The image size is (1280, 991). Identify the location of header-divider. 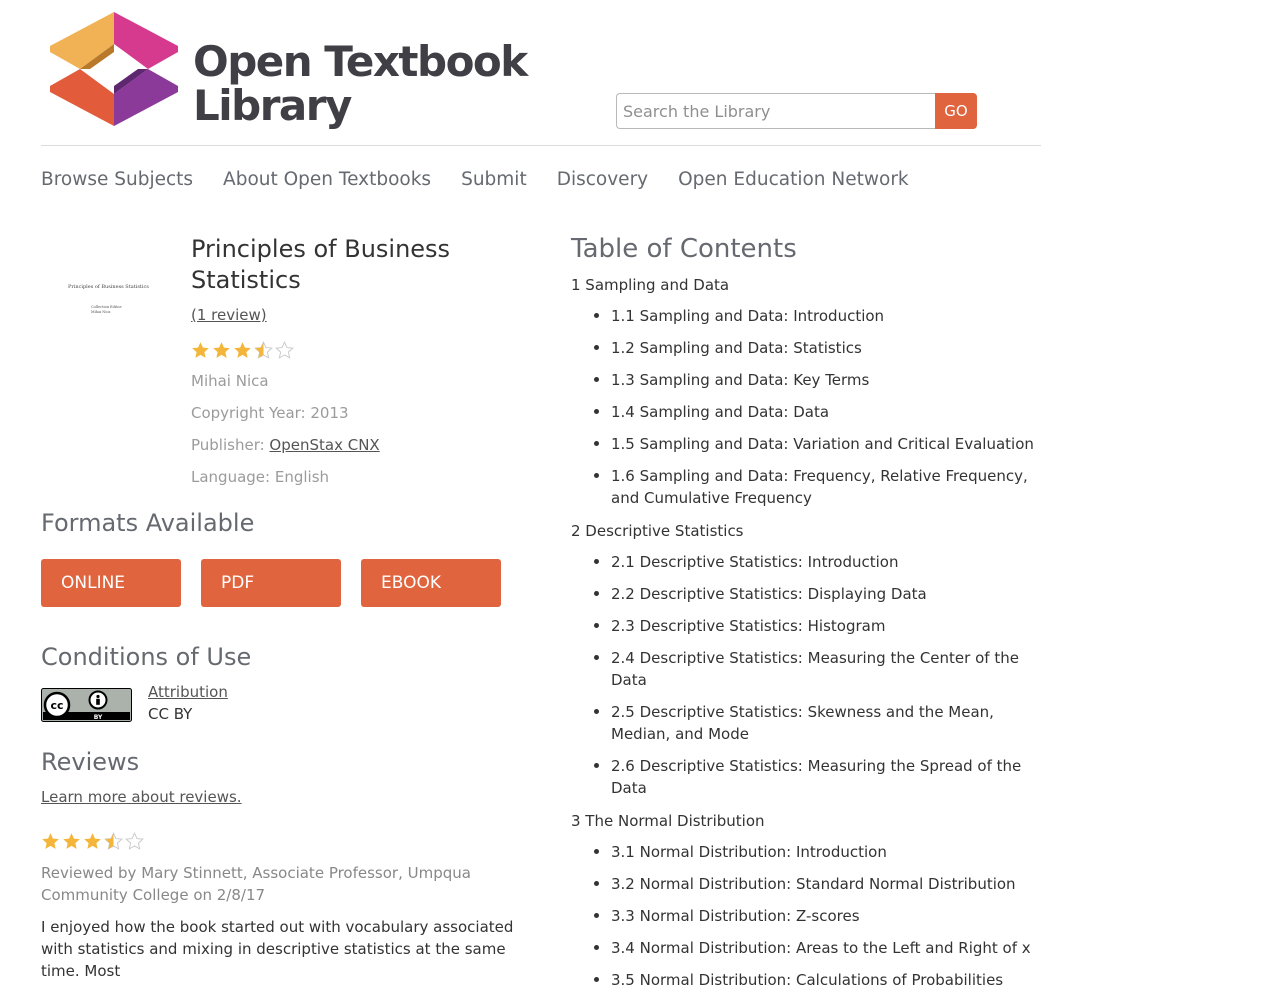
(541, 145).